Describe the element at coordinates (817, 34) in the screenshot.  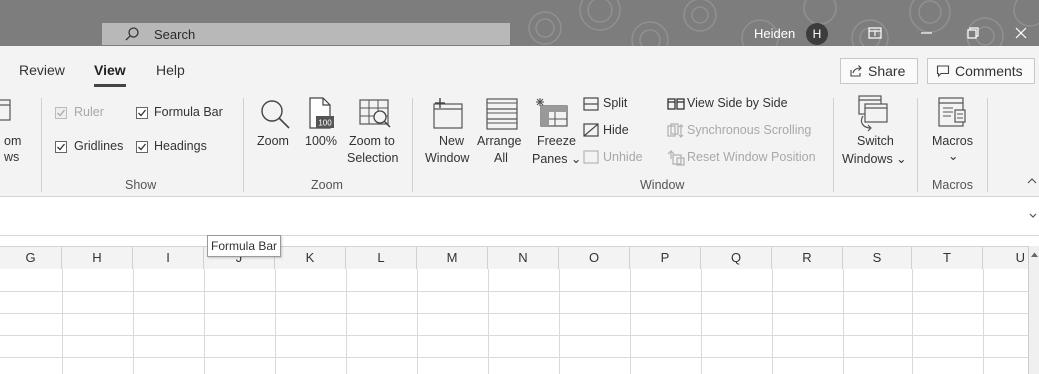
I see `avatar: H` at that location.